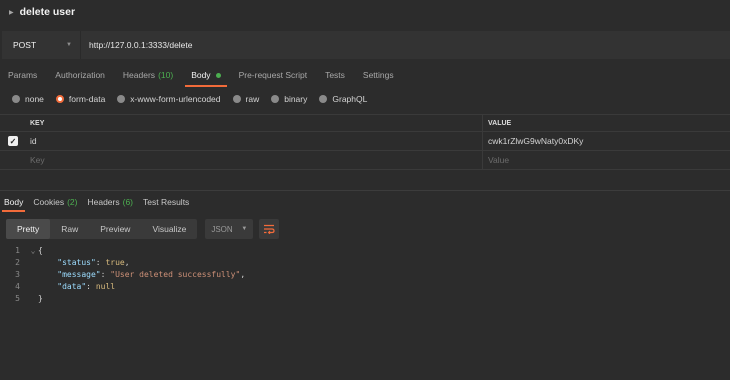 This screenshot has height=380, width=730. I want to click on code-text: {, so click(40, 250).